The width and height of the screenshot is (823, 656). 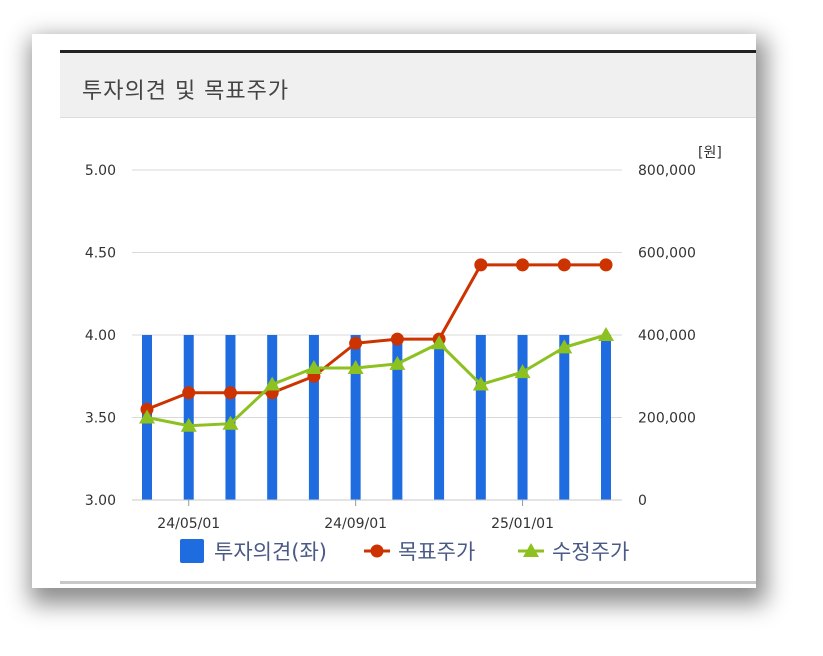 I want to click on y-left-tick-label: 4.00, so click(x=100, y=336).